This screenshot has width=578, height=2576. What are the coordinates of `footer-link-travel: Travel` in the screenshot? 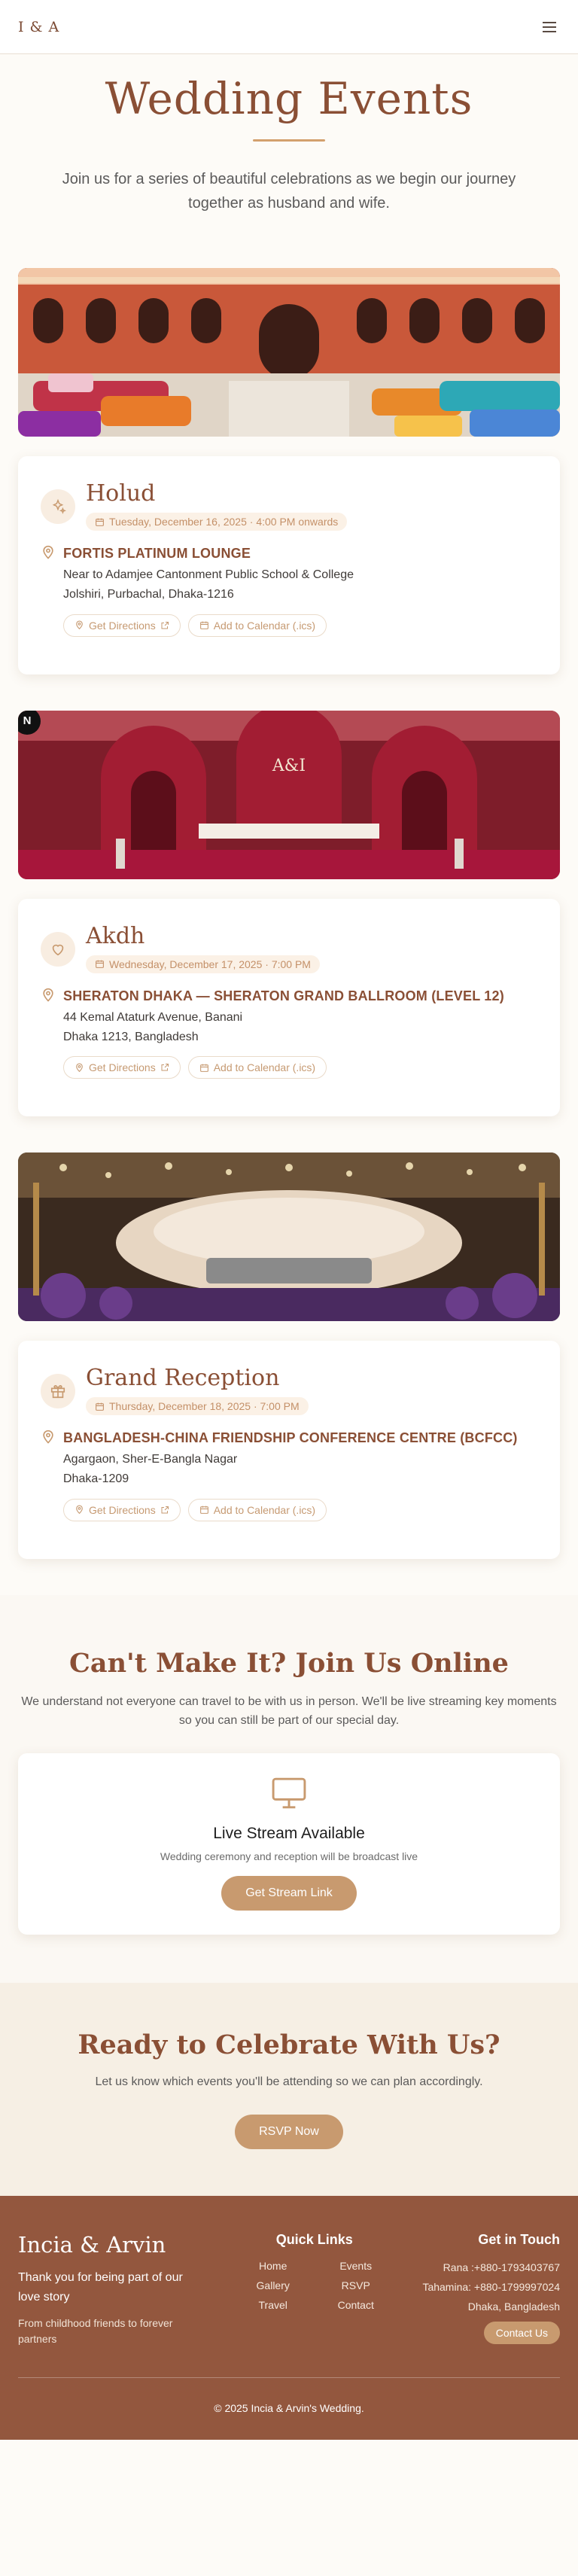 It's located at (273, 2305).